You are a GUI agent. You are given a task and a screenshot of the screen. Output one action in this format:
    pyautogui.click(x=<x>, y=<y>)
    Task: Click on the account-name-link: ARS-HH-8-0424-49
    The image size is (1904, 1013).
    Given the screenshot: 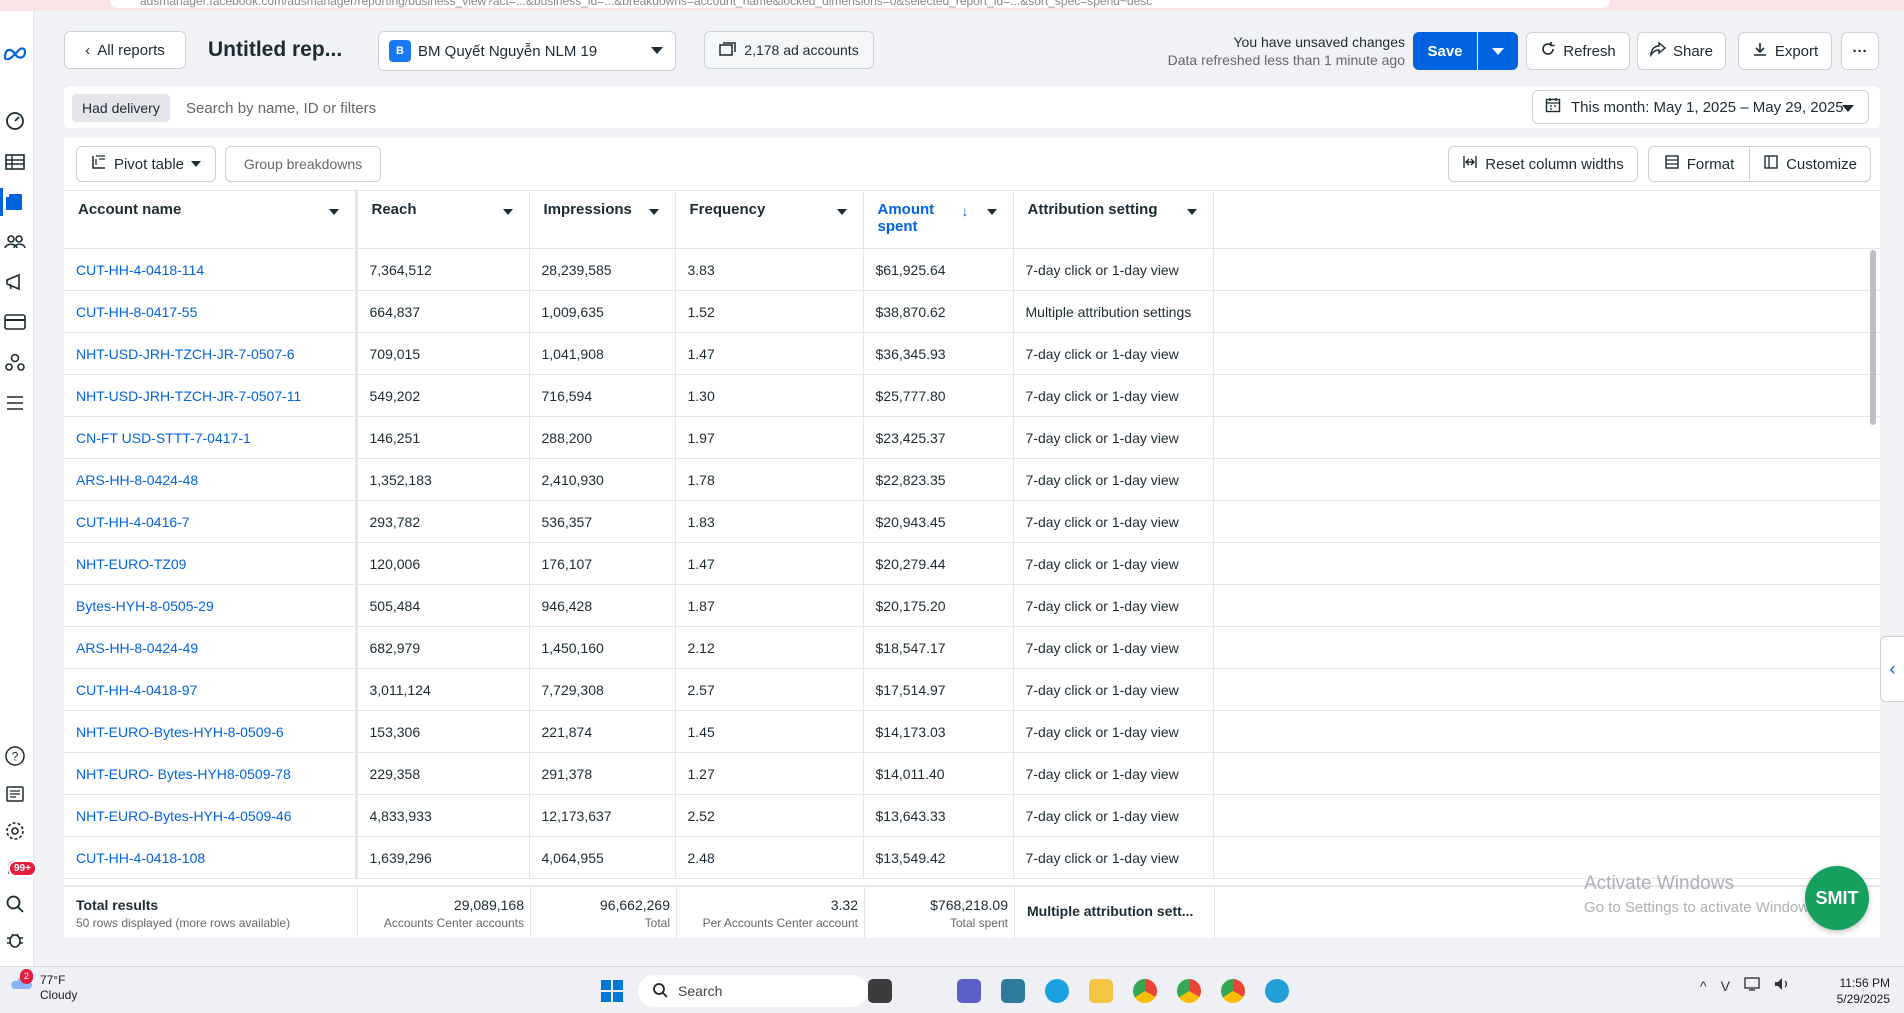 What is the action you would take?
    pyautogui.click(x=137, y=648)
    